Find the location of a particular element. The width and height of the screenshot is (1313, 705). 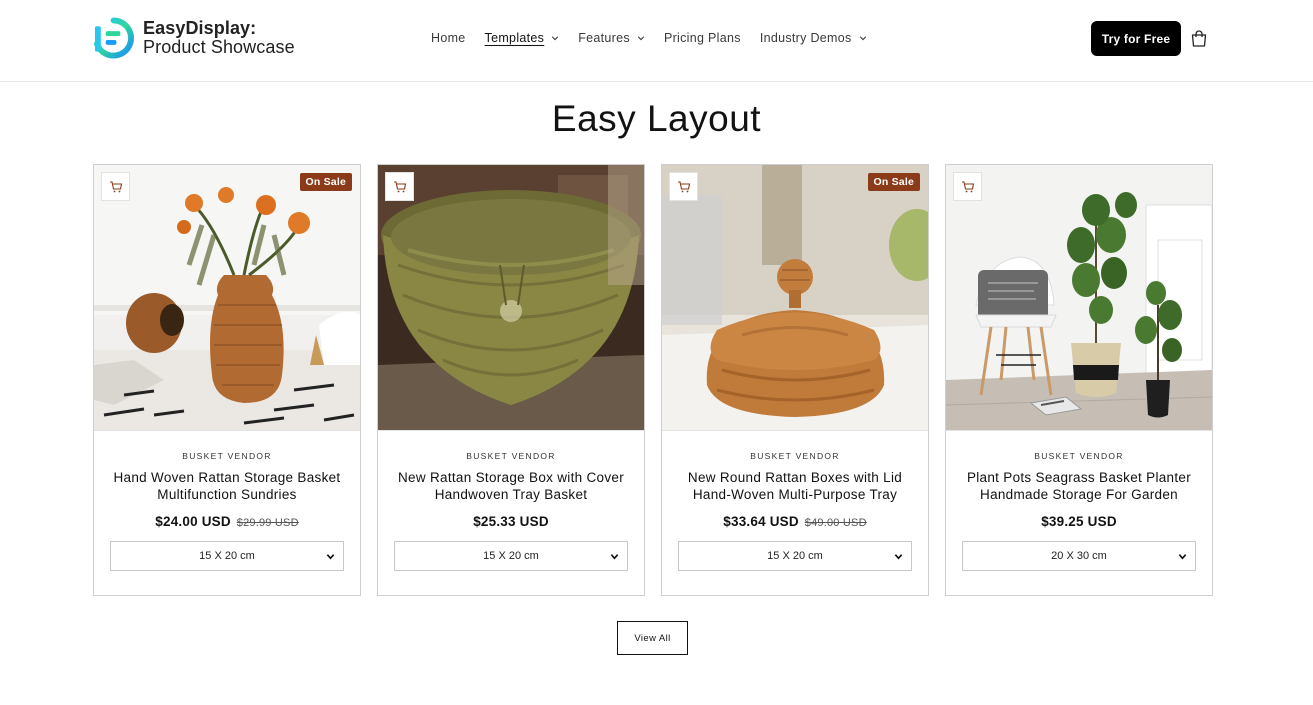

room-with-chair-and-plants-image is located at coordinates (1079, 297).